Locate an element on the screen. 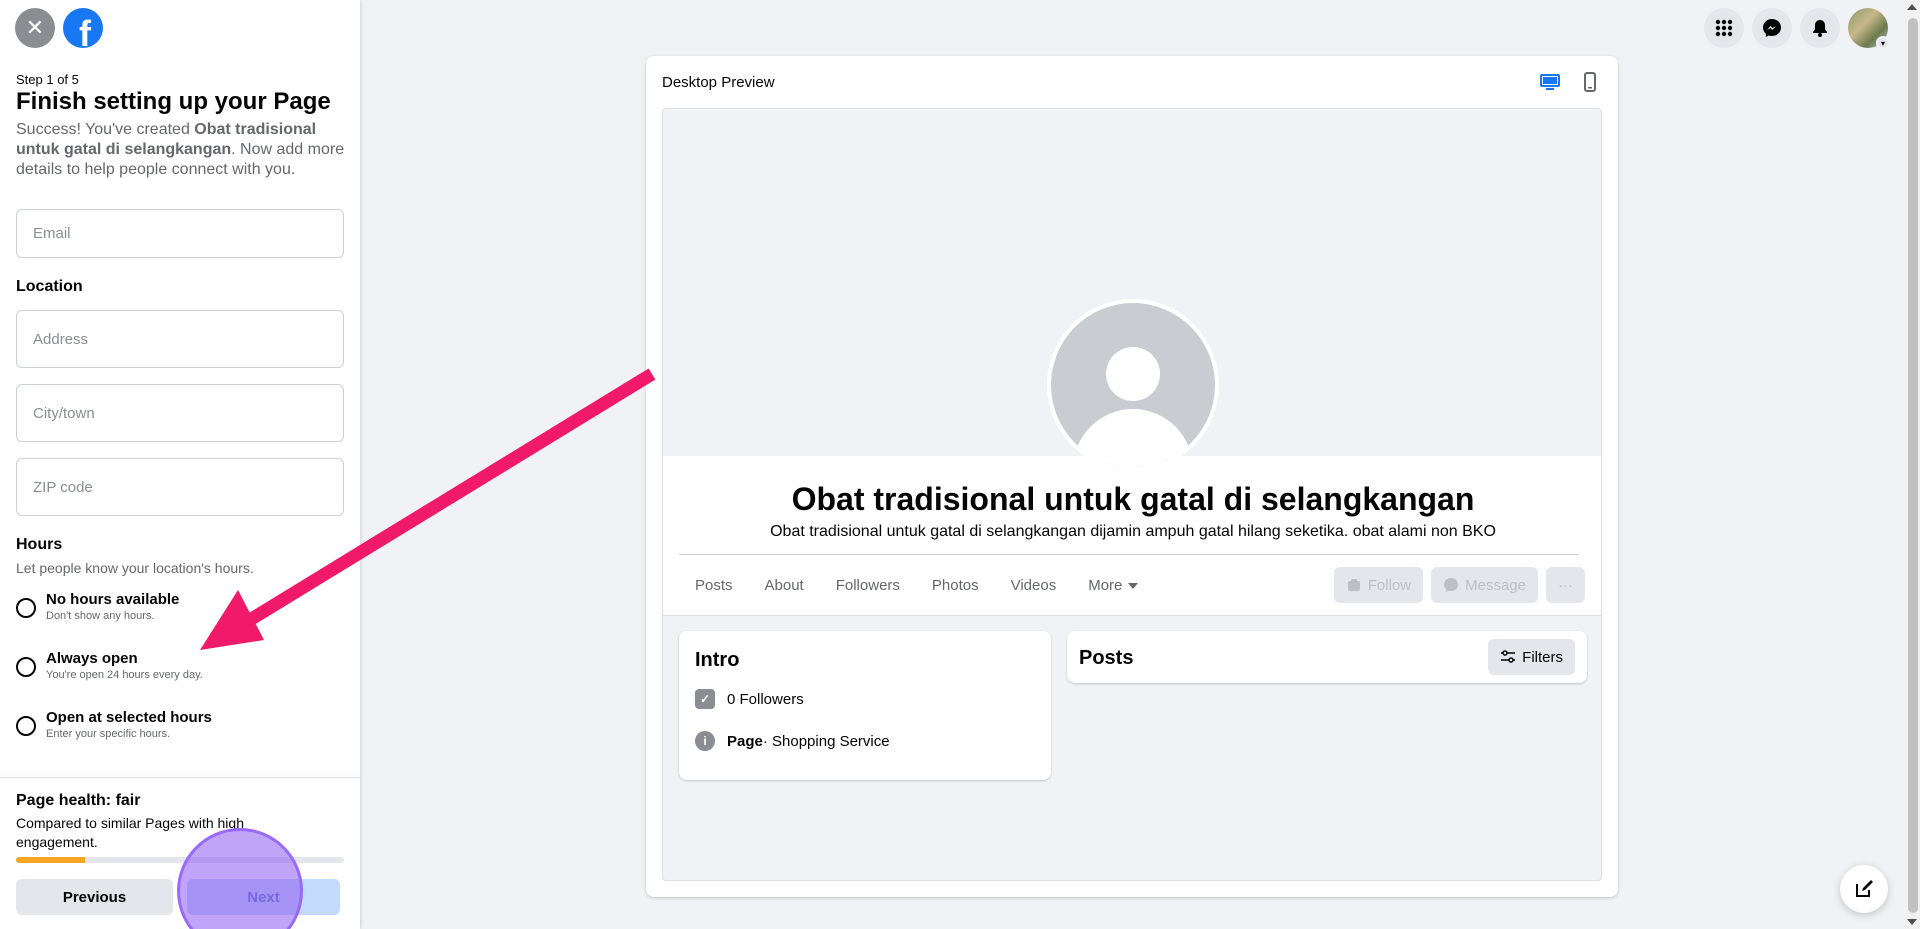 Image resolution: width=1920 pixels, height=929 pixels. address-input is located at coordinates (180, 339).